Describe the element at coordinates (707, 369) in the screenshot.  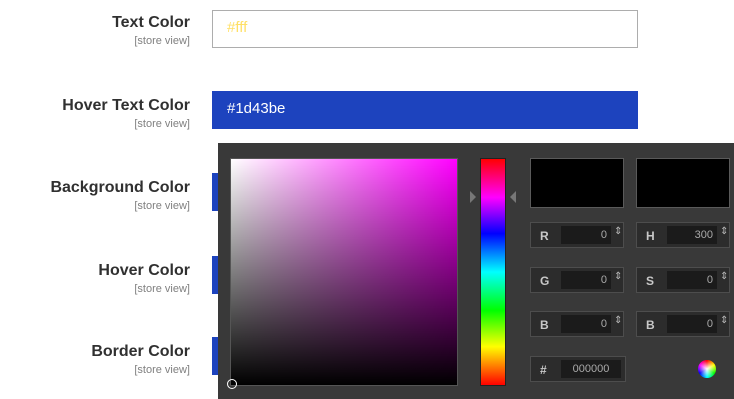
I see `color-wheel-icon` at that location.